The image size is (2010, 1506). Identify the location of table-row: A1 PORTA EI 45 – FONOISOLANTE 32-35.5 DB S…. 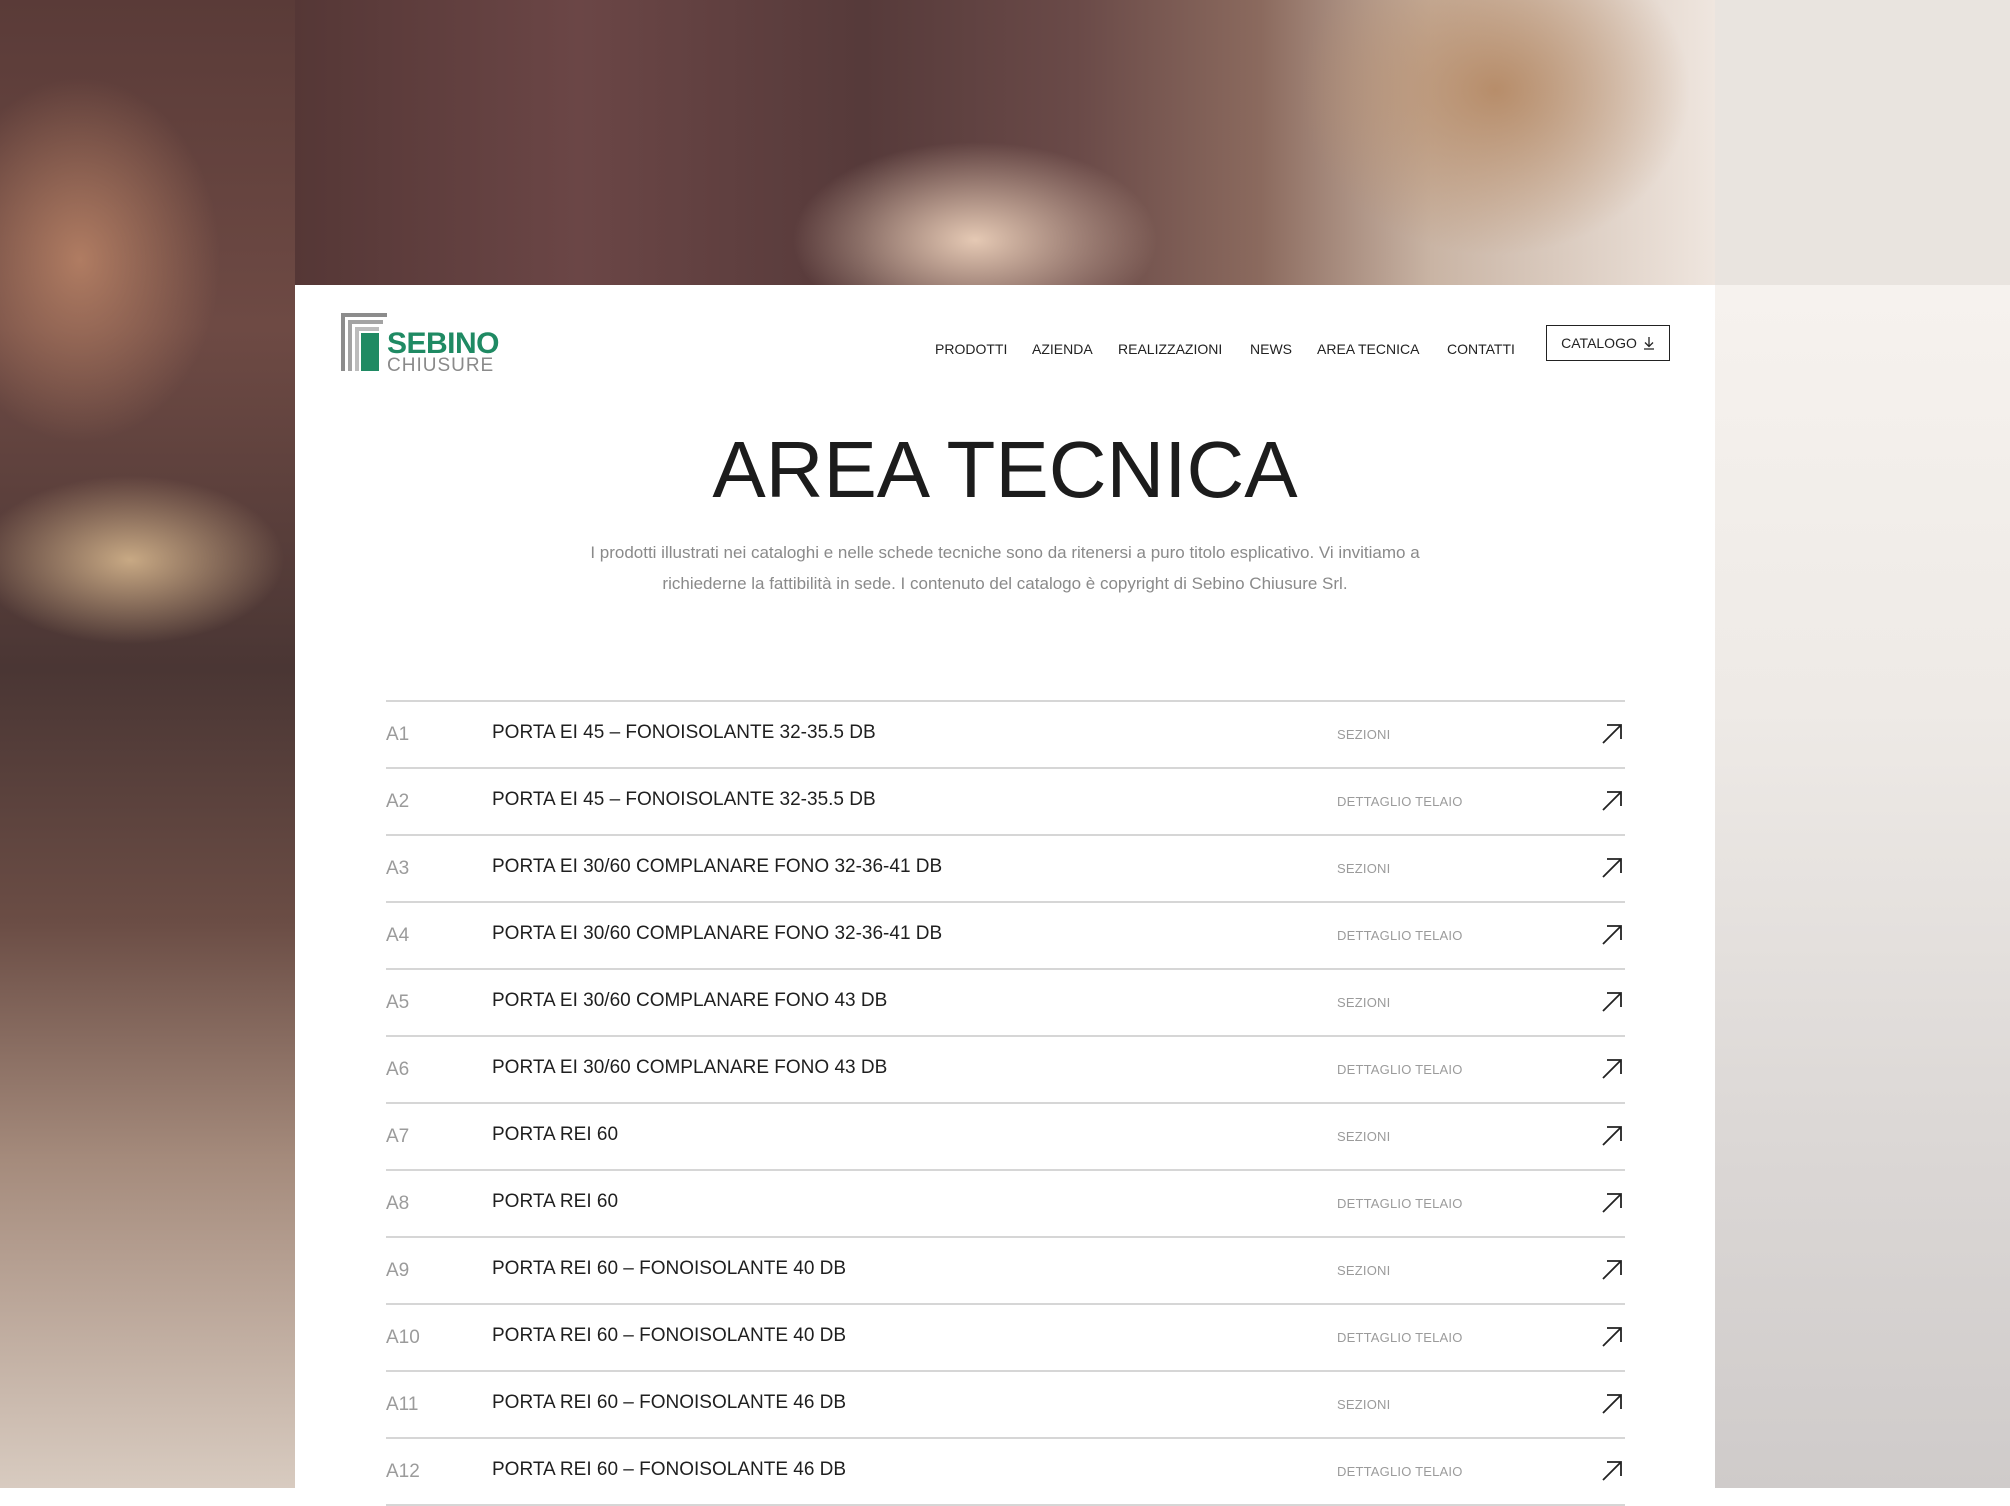
(1005, 735).